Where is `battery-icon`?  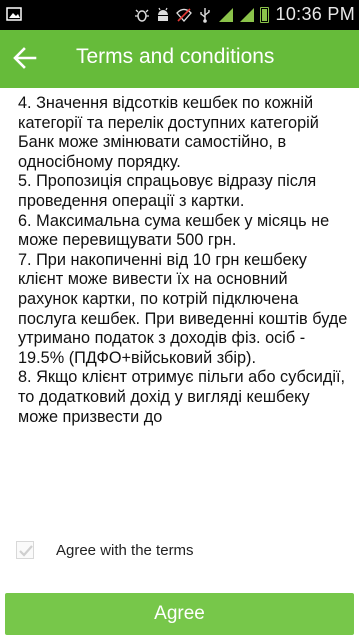 battery-icon is located at coordinates (264, 14).